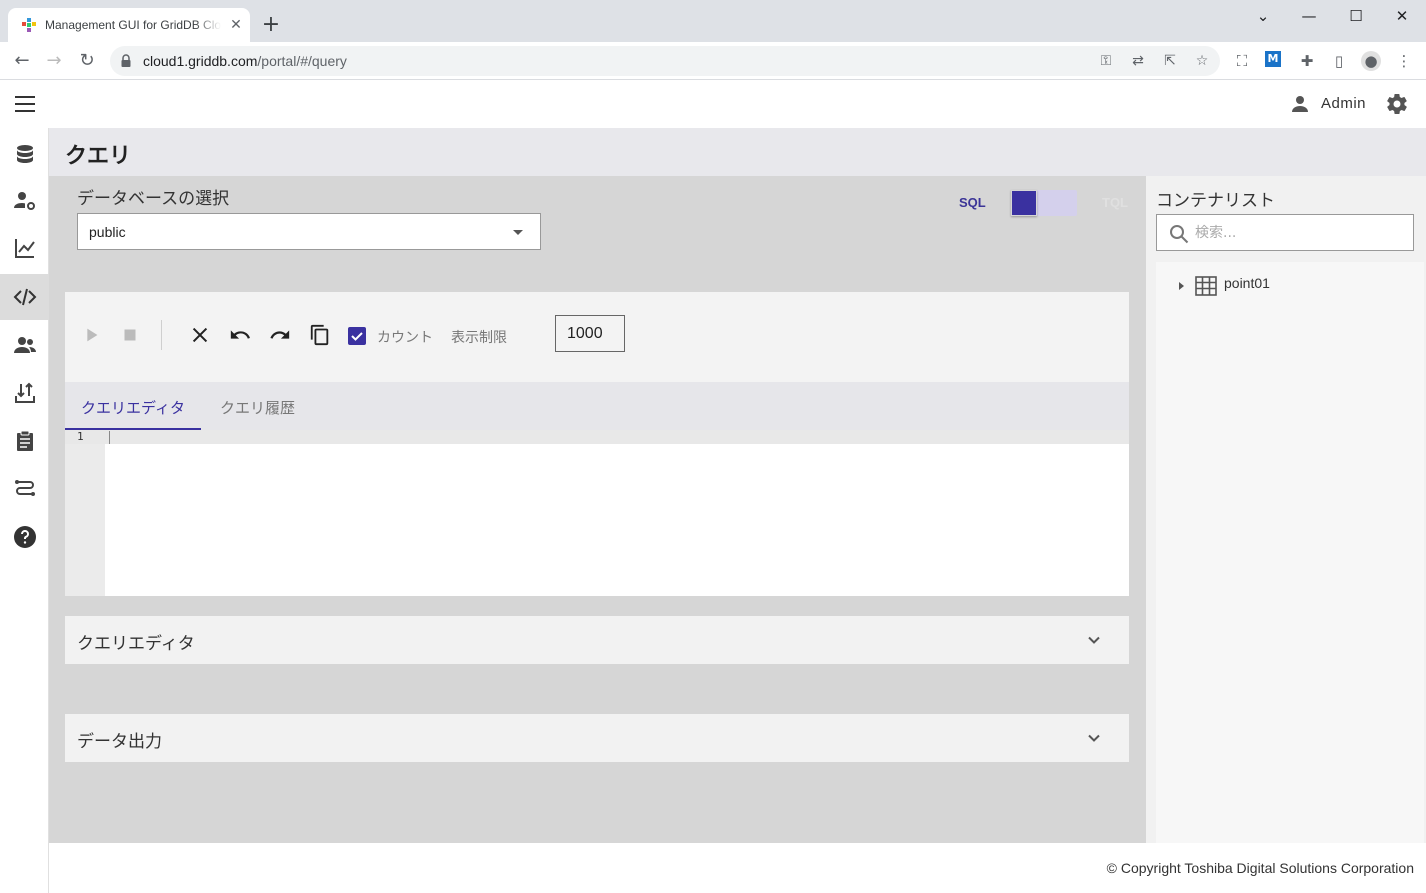  Describe the element at coordinates (590, 333) in the screenshot. I see `limit-input: 1000` at that location.